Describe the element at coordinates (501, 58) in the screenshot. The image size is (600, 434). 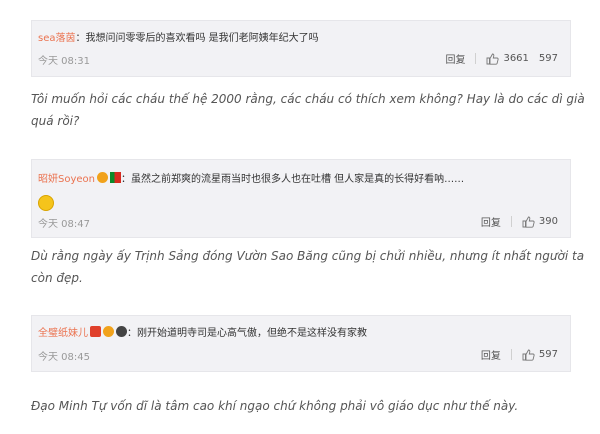
I see `comment-actions: 回复 3661 597` at that location.